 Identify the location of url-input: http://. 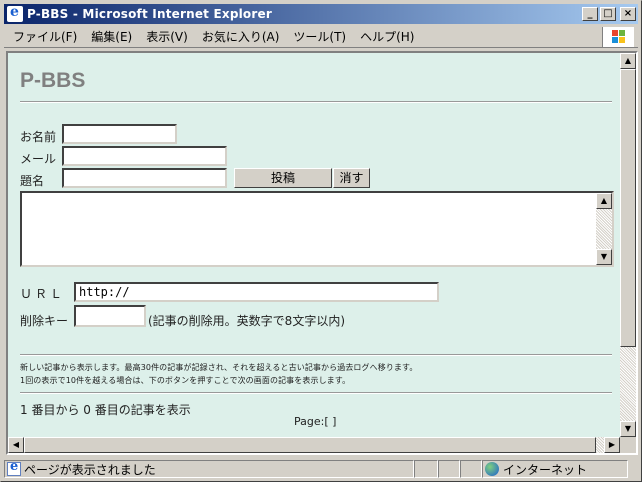
(256, 292).